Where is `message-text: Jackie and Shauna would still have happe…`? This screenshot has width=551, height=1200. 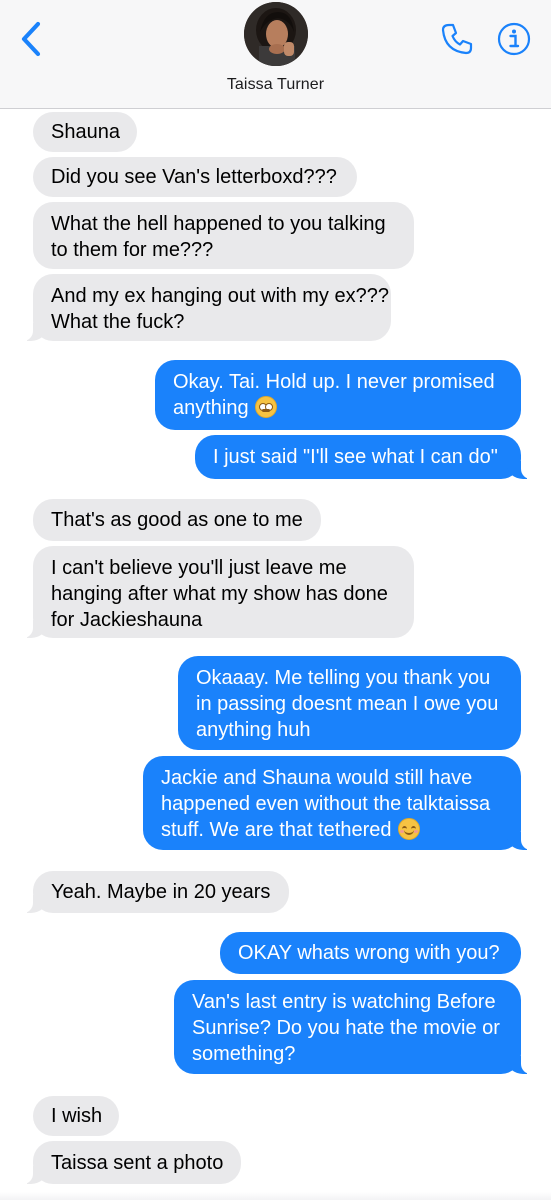 message-text: Jackie and Shauna would still have happe… is located at coordinates (325, 804).